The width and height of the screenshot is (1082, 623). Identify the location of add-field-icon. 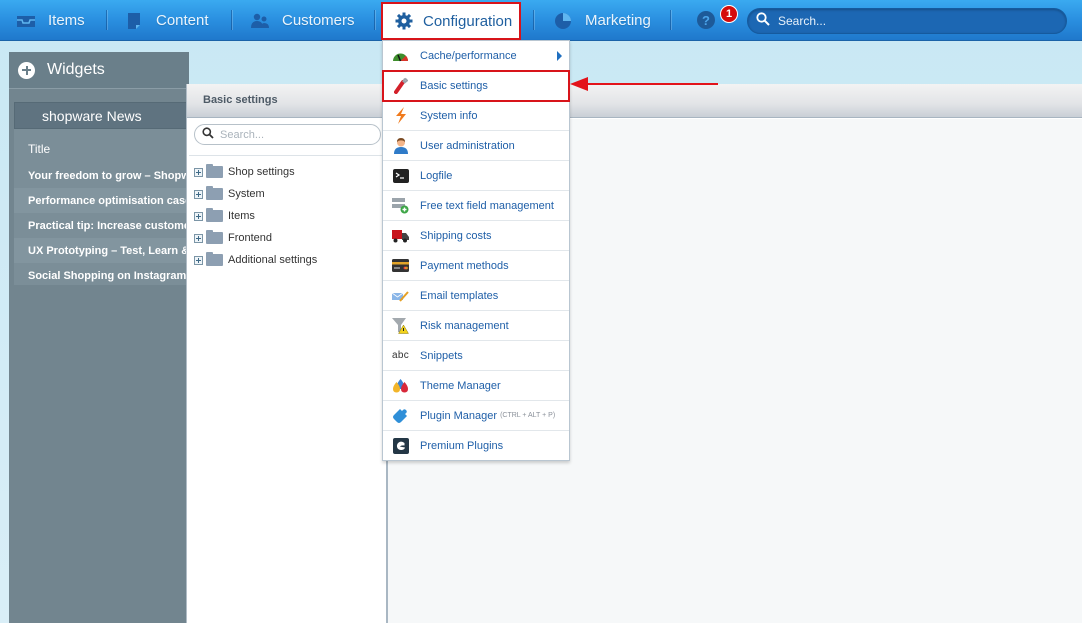
(400, 205).